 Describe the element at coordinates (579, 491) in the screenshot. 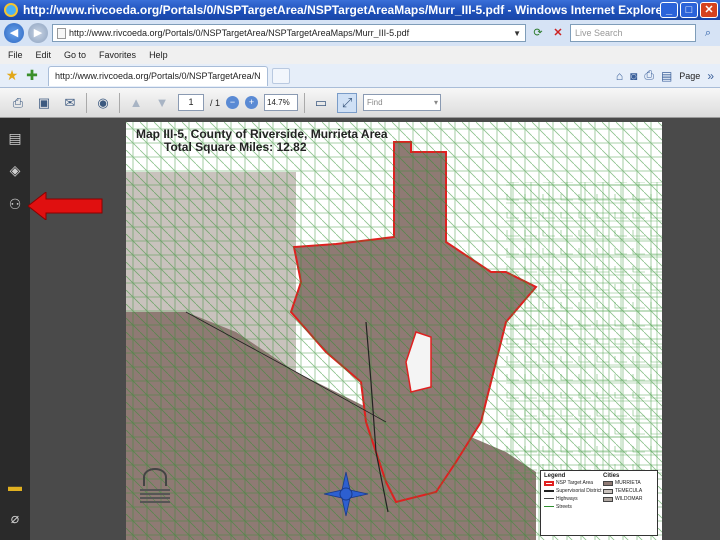

I see `legend-item: Supervisorial District` at that location.